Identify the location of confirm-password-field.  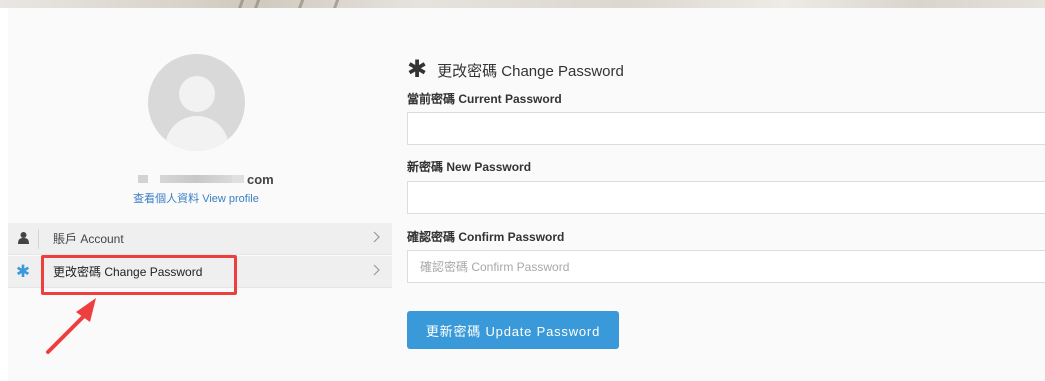
(726, 266).